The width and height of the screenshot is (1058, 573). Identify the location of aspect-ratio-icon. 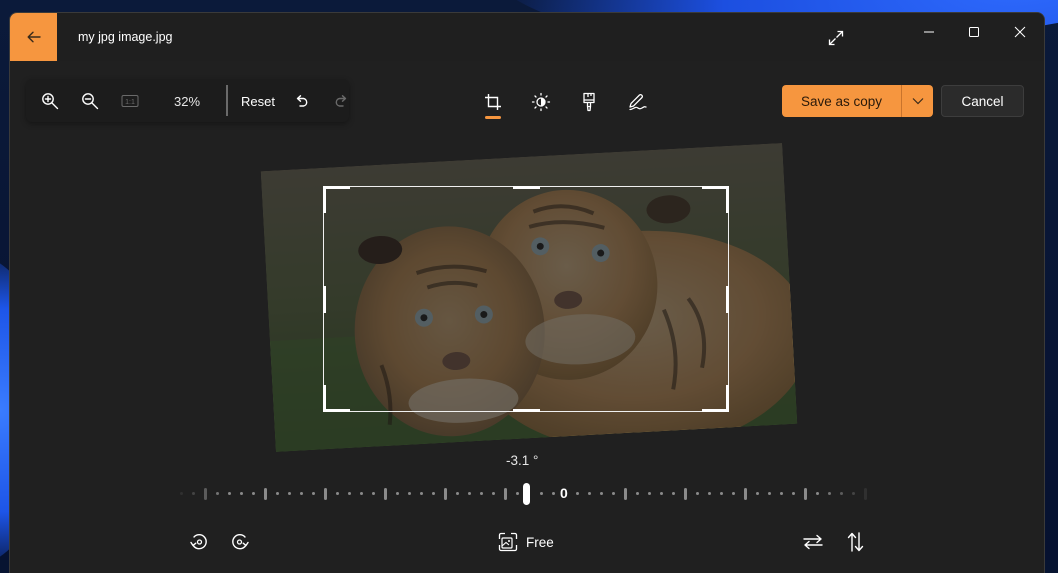
(508, 542).